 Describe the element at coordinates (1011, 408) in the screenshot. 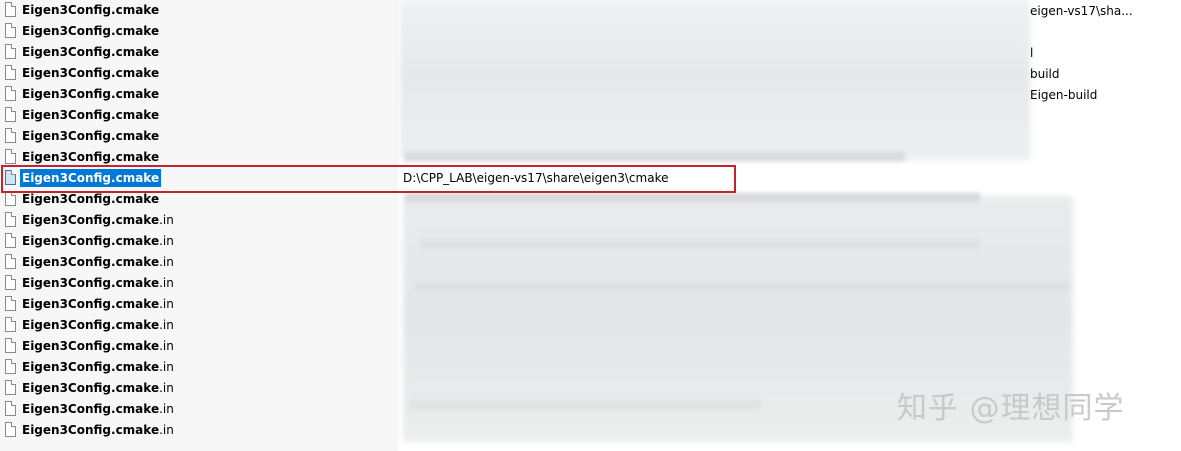

I see `watermark: 知乎 @理想同学` at that location.